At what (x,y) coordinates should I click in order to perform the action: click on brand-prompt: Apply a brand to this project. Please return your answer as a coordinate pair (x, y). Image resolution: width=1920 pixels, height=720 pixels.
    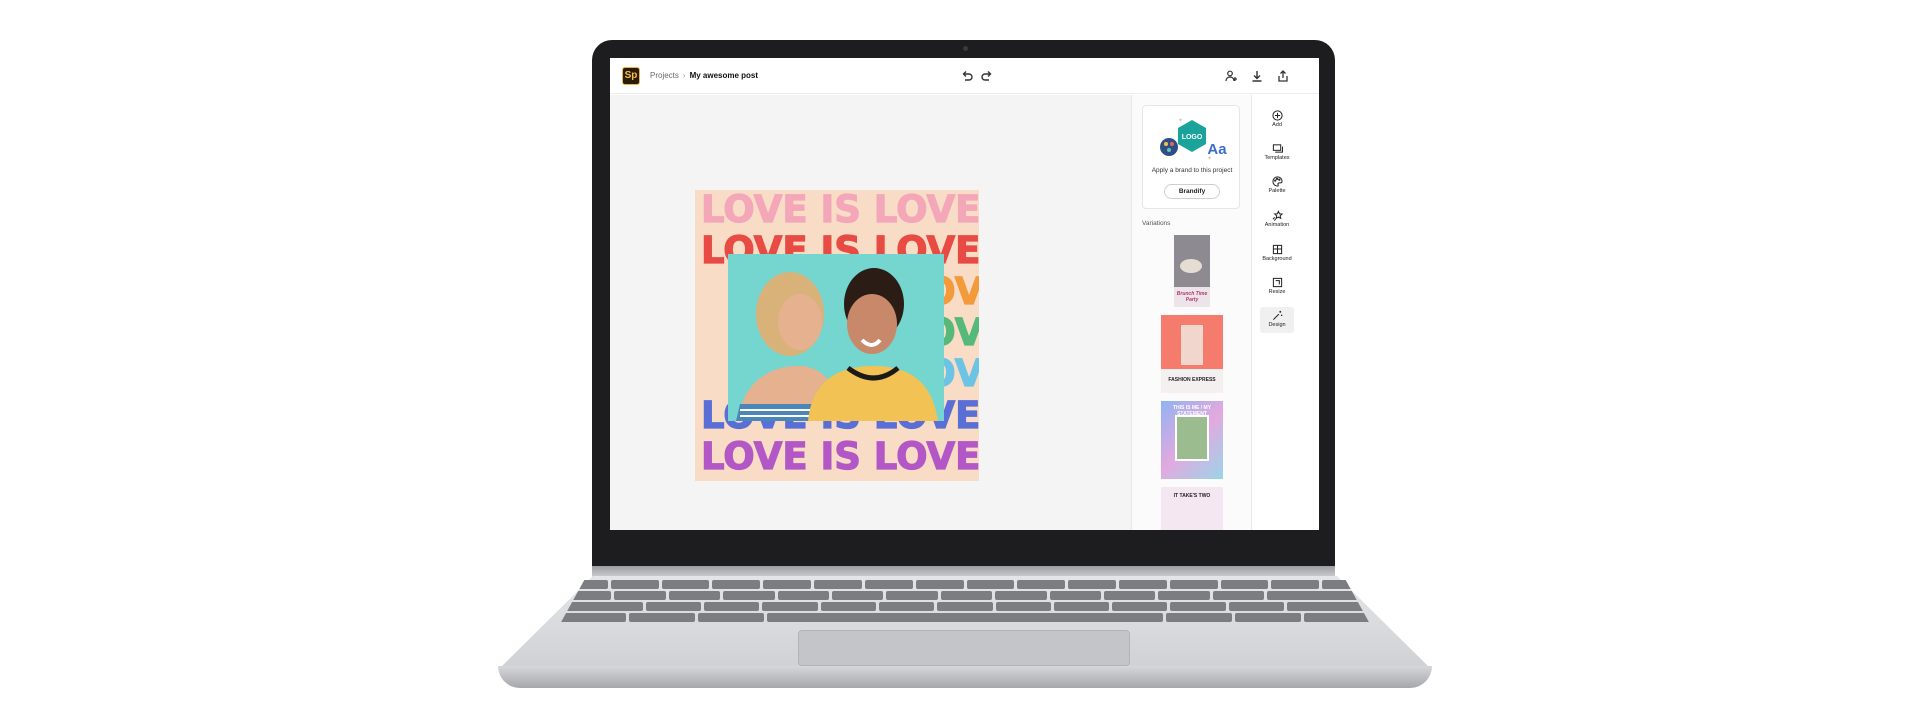
    Looking at the image, I should click on (1192, 170).